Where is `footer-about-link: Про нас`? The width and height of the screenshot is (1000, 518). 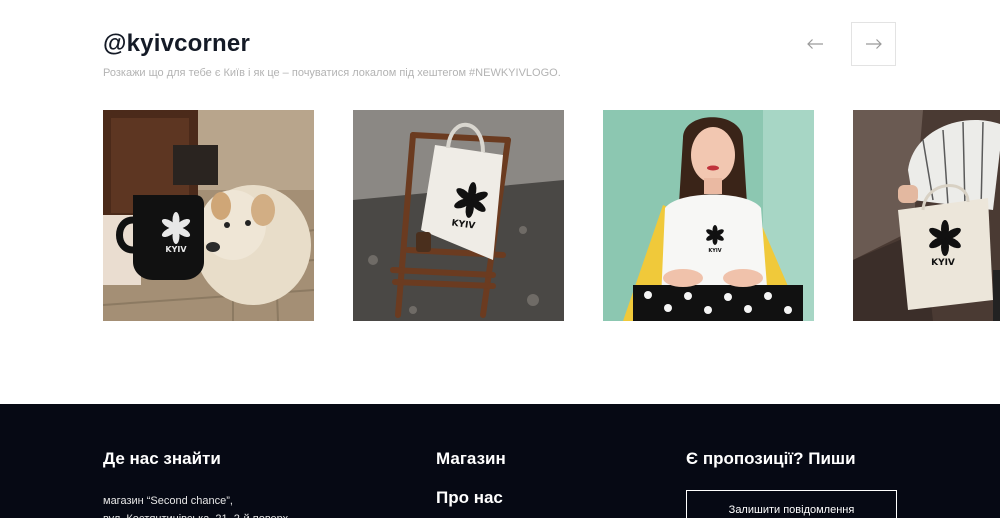 footer-about-link: Про нас is located at coordinates (469, 498).